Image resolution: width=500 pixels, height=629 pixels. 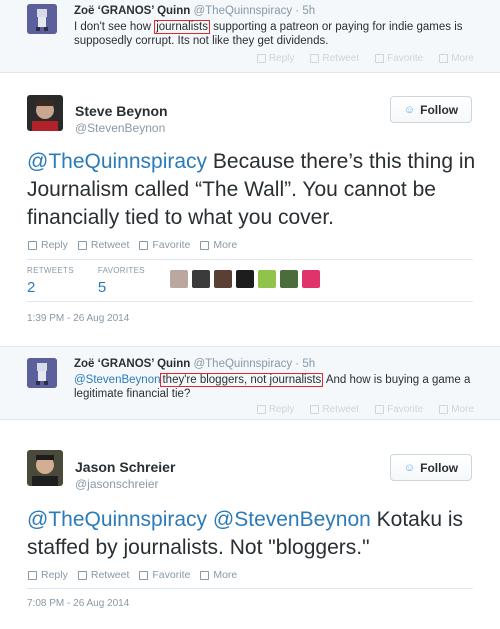 What do you see at coordinates (121, 111) in the screenshot?
I see `display-name: Steve Beynon` at bounding box center [121, 111].